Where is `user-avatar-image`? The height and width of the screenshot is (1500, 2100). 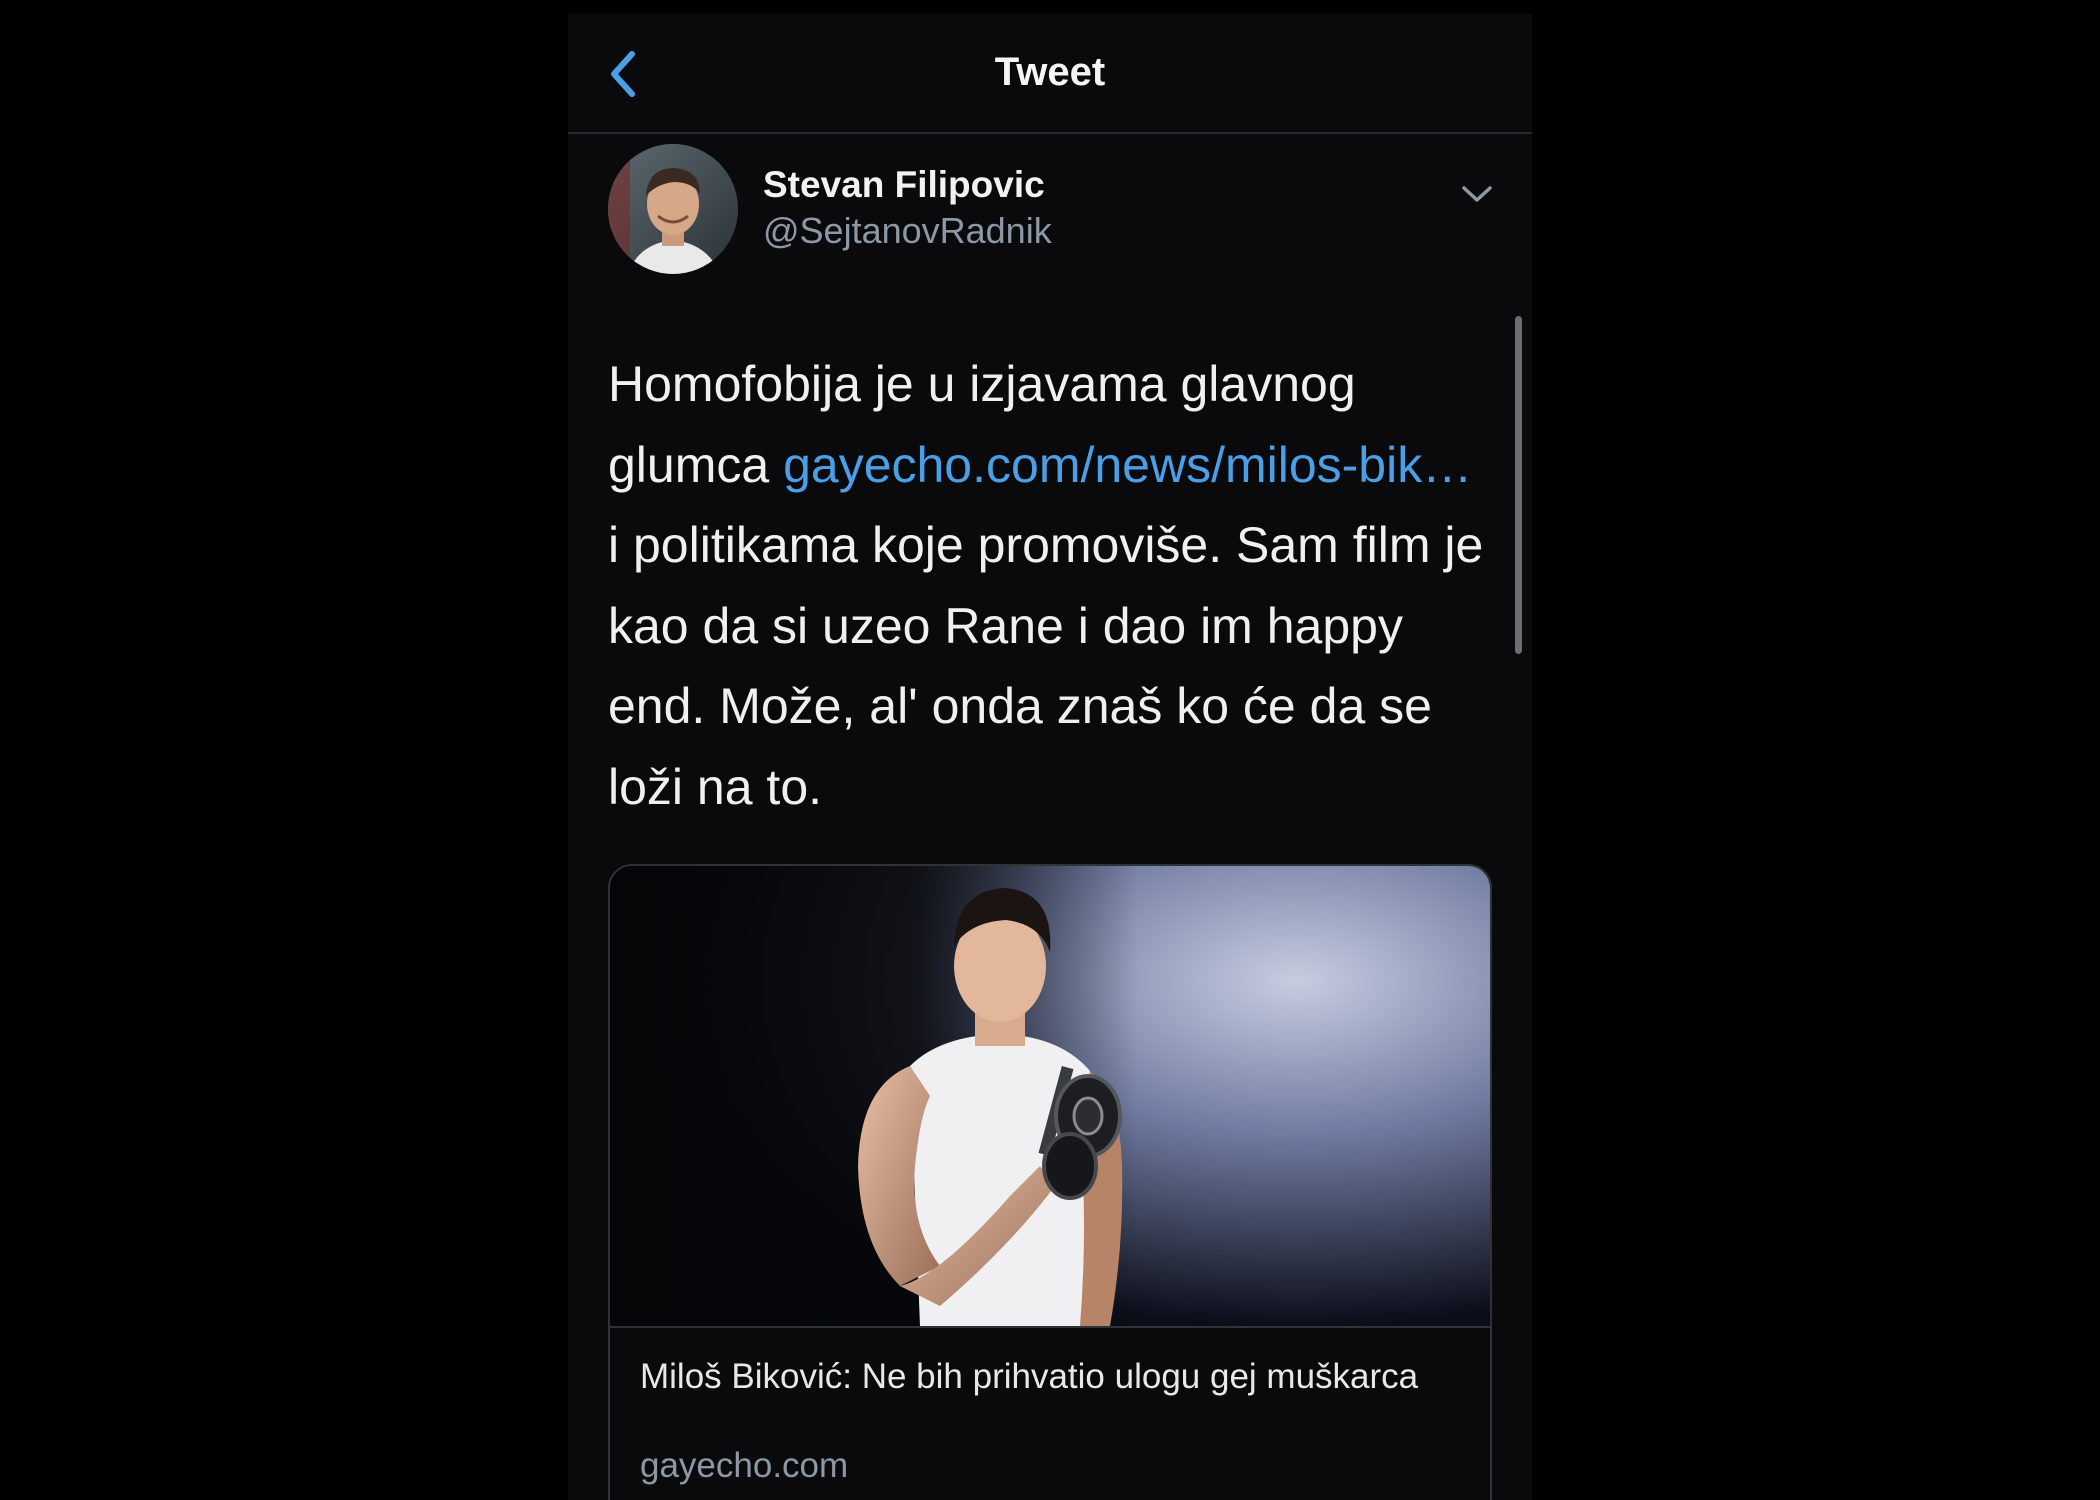
user-avatar-image is located at coordinates (673, 209).